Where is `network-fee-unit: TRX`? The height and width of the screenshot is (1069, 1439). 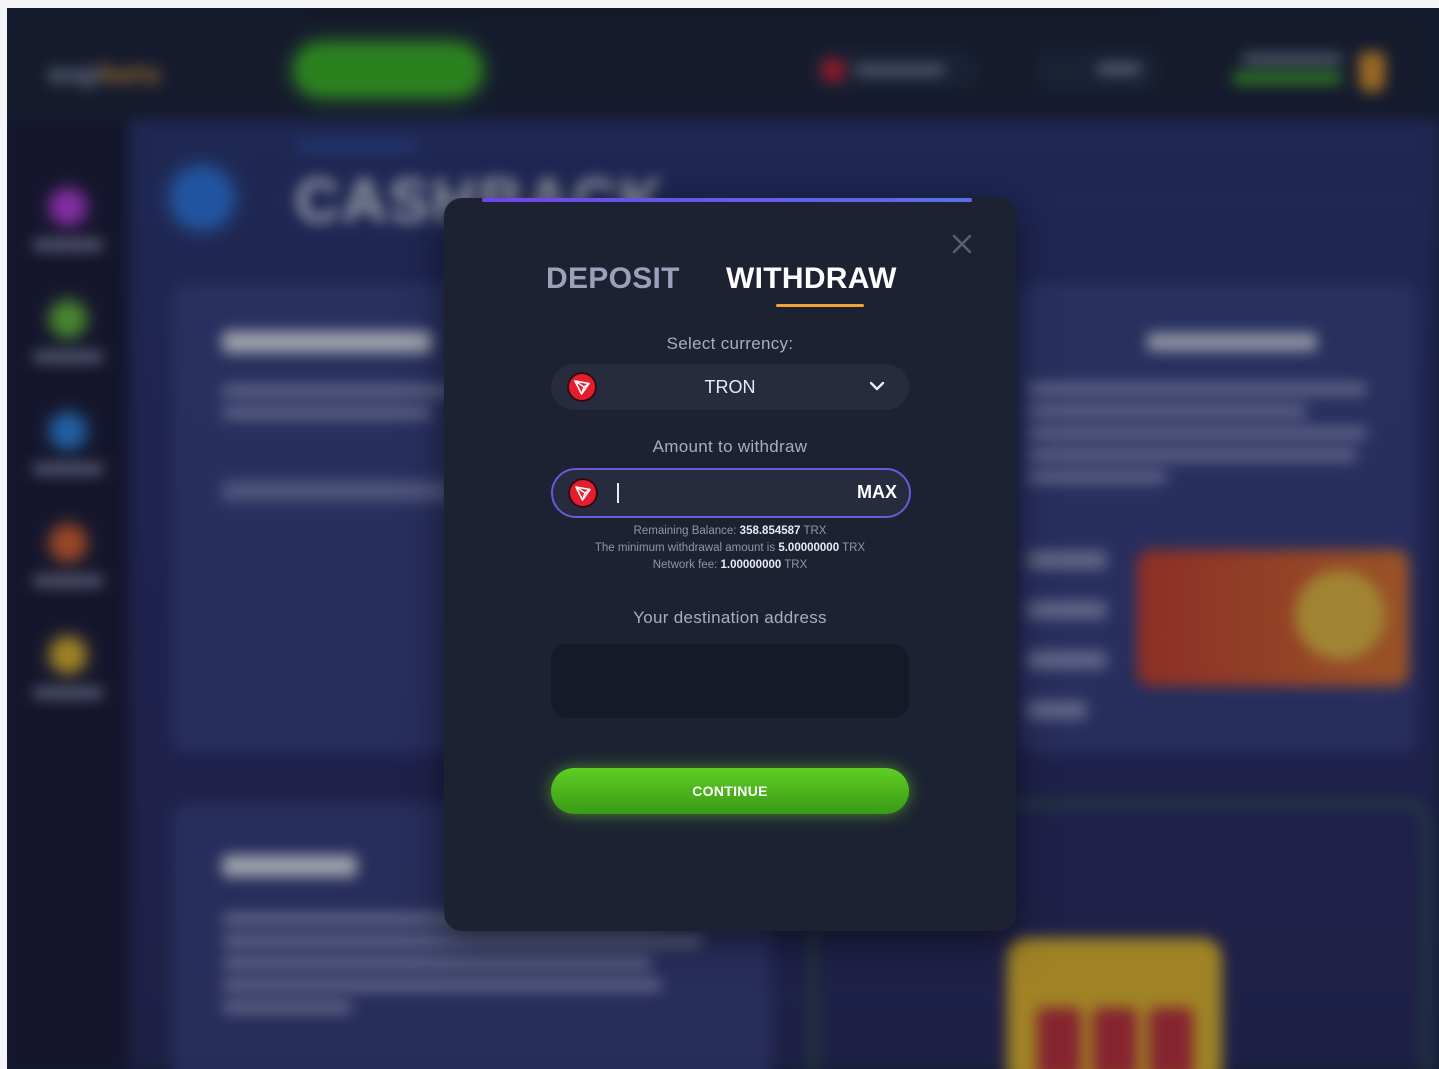 network-fee-unit: TRX is located at coordinates (796, 565).